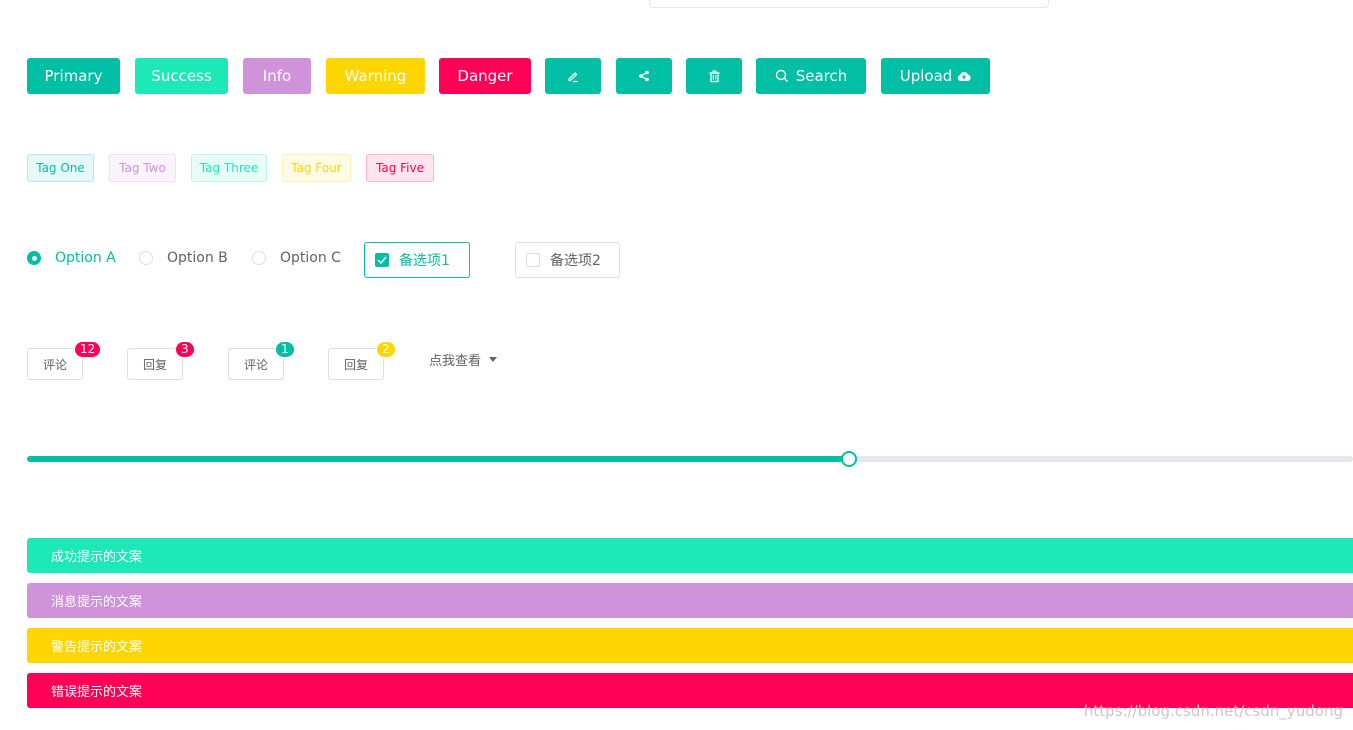  What do you see at coordinates (438, 459) in the screenshot?
I see `slider-bar` at bounding box center [438, 459].